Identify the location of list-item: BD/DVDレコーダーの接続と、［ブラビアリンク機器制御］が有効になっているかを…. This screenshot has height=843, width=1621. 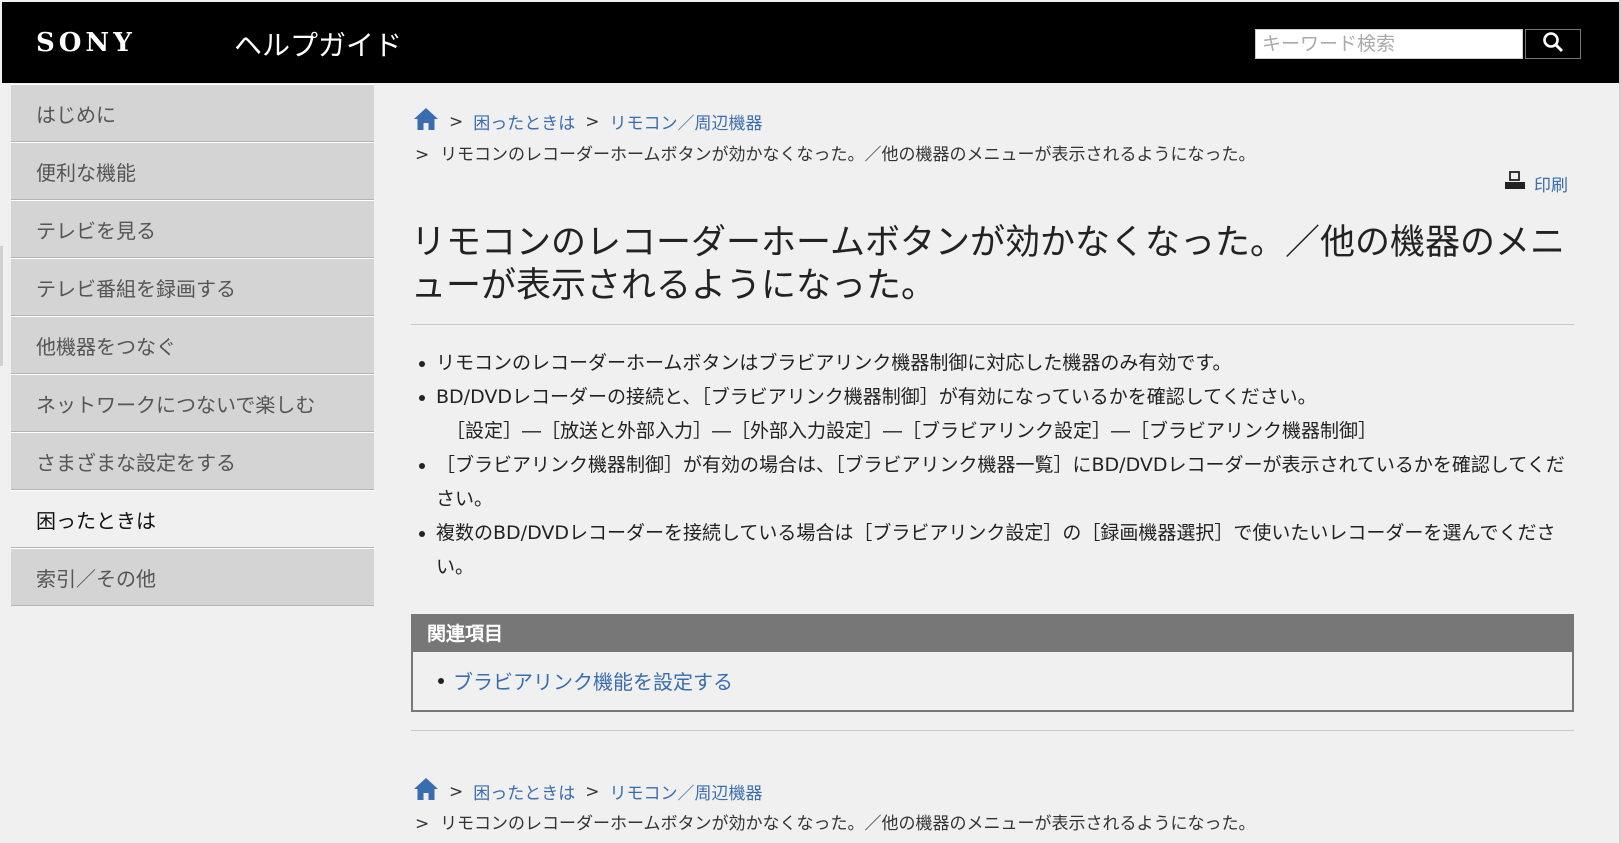
(994, 414).